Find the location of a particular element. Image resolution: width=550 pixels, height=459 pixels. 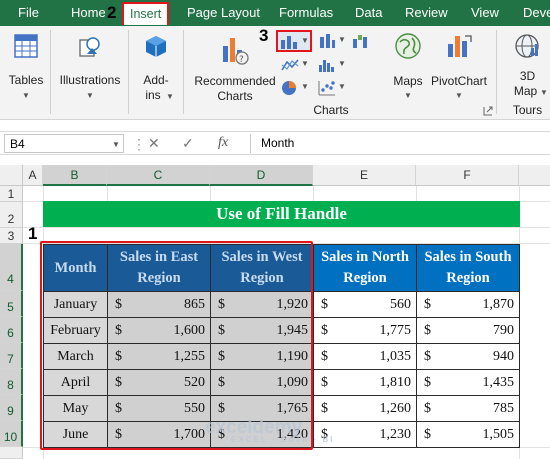

north-cell: $560 is located at coordinates (365, 304).